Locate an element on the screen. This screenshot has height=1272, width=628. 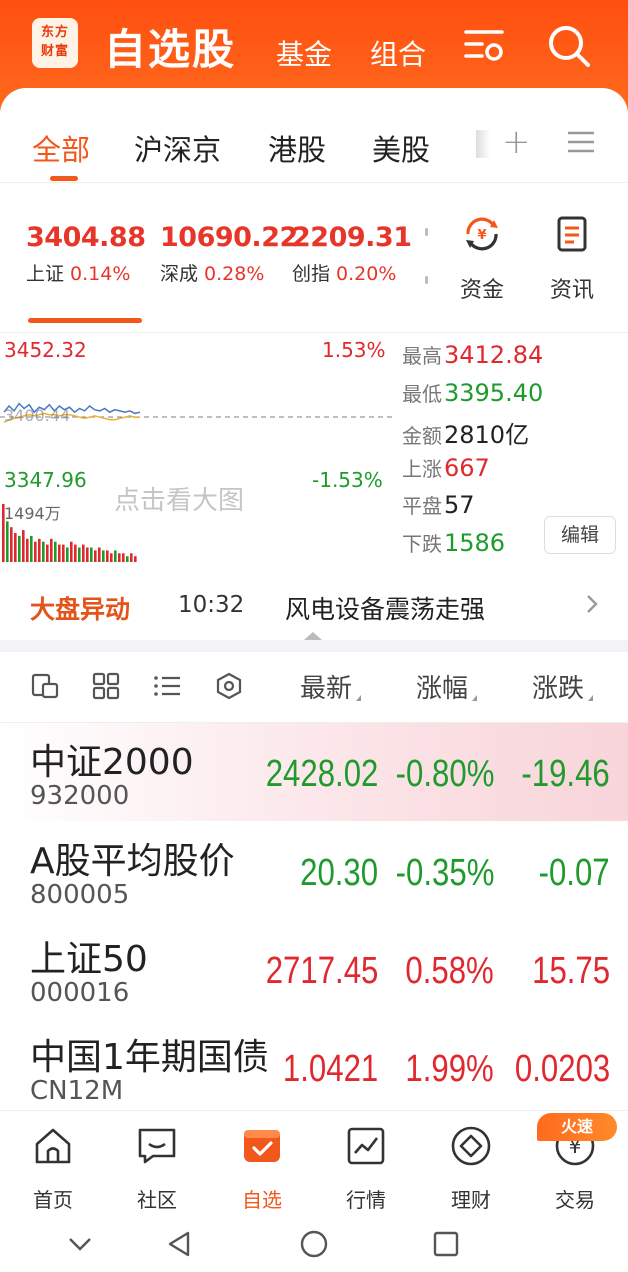
stock-price: 2717.45 is located at coordinates (321, 971).